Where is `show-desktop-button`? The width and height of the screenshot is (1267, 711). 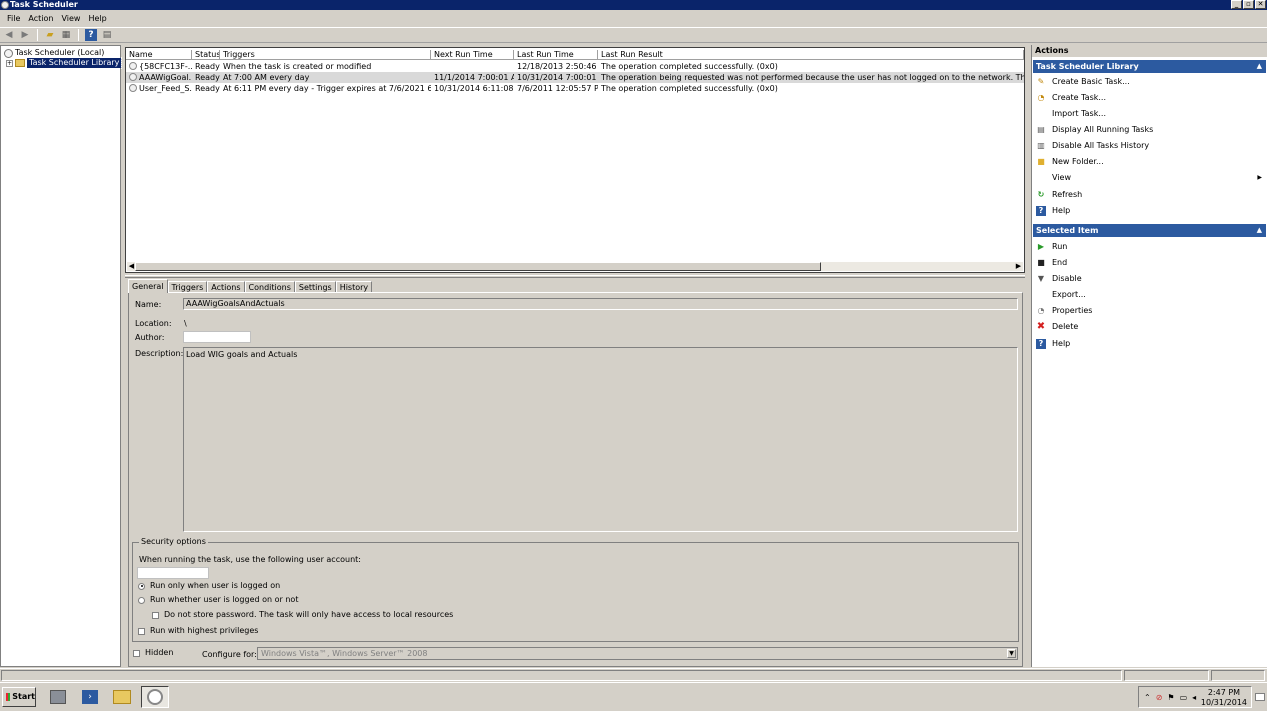
show-desktop-button is located at coordinates (1260, 697).